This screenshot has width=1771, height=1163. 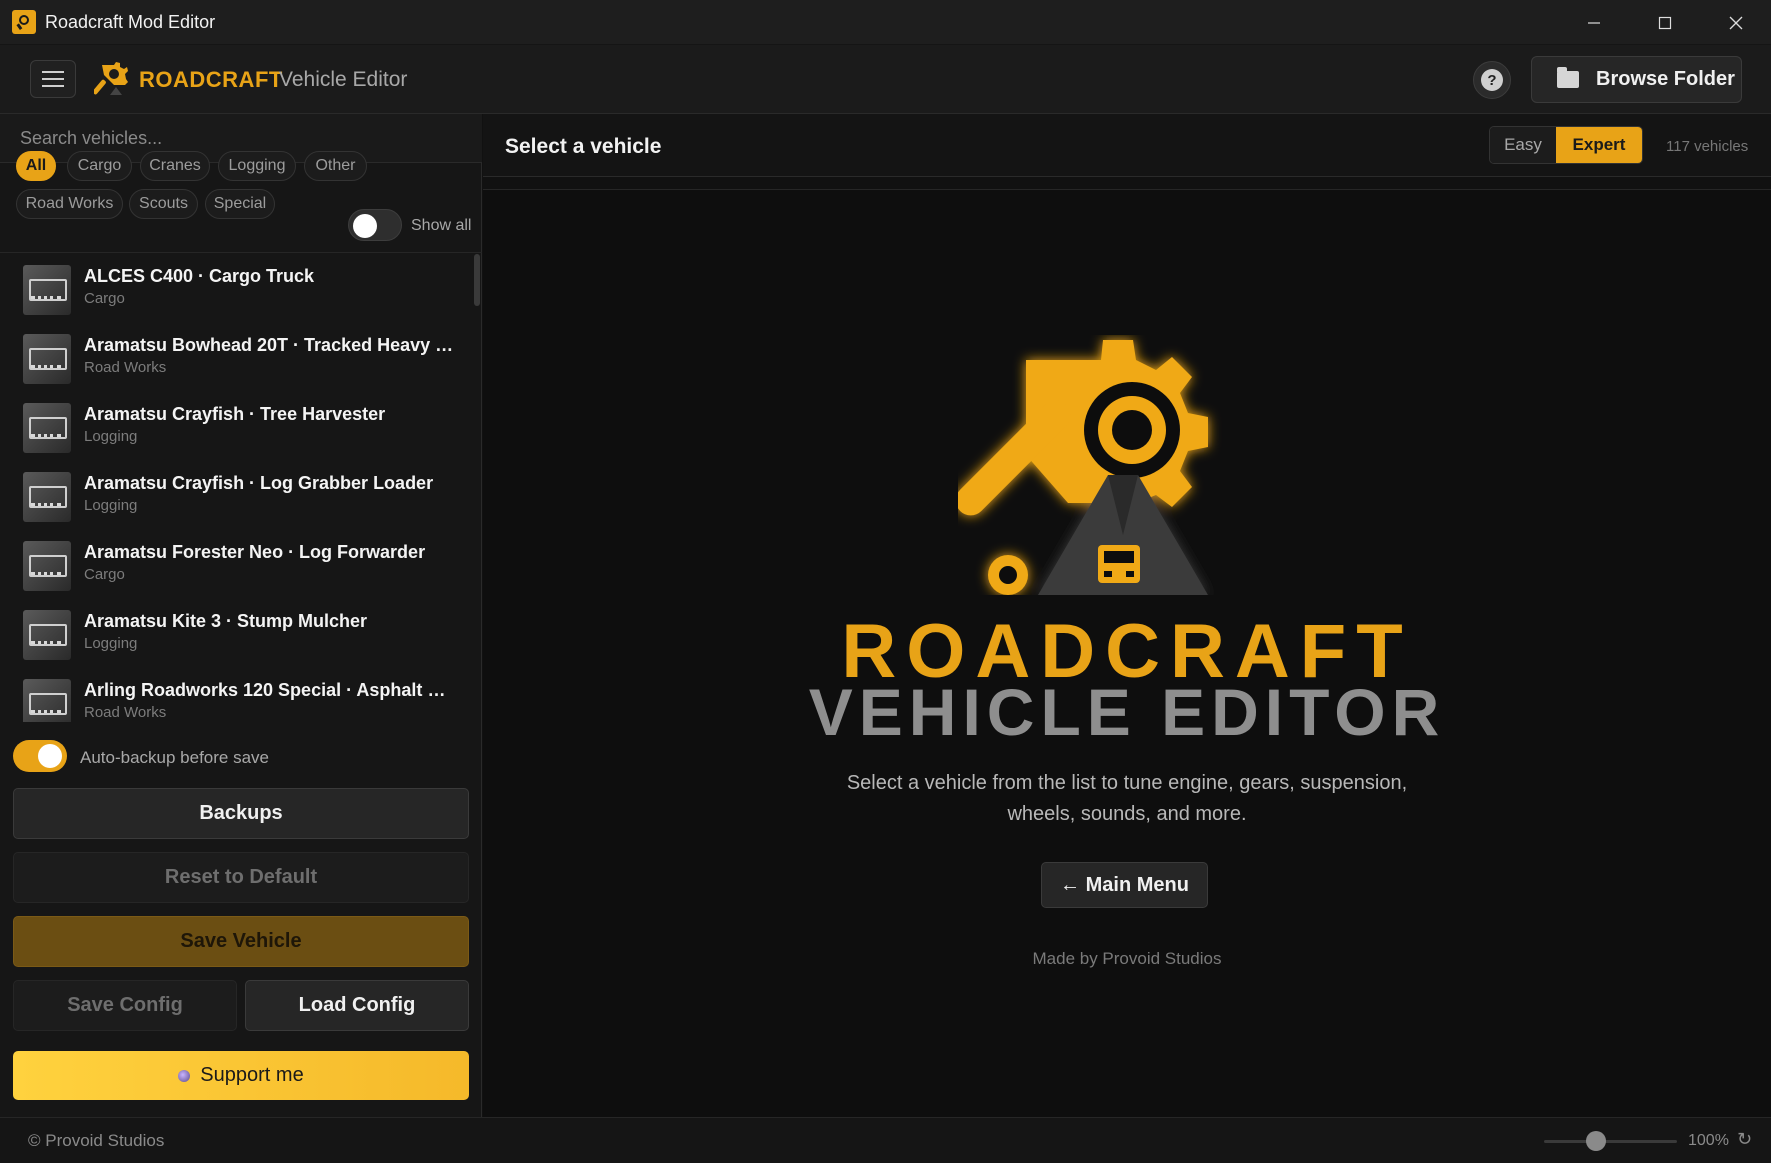 I want to click on auto-backup-label: Auto-backup before save, so click(x=175, y=757).